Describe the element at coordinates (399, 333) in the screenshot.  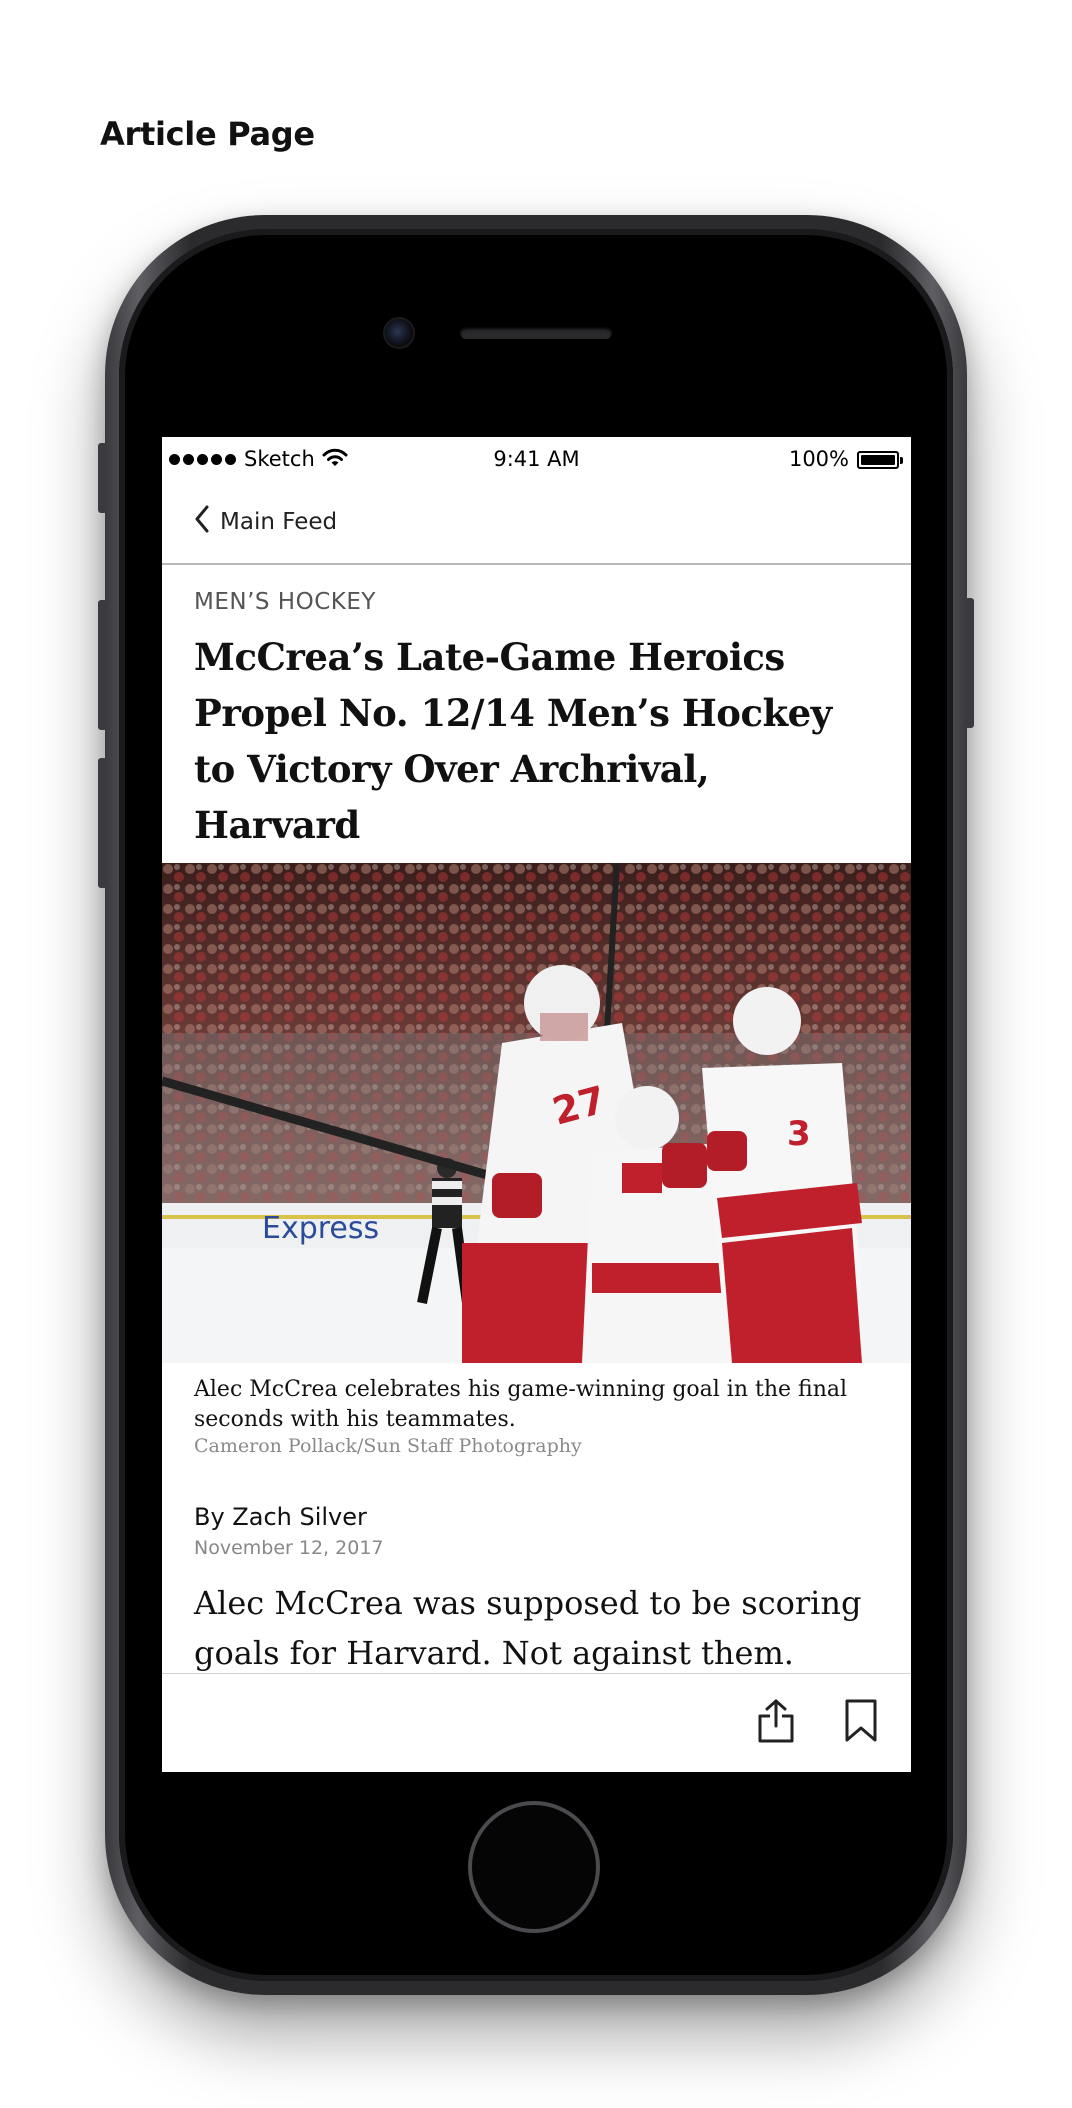
I see `front-camera` at that location.